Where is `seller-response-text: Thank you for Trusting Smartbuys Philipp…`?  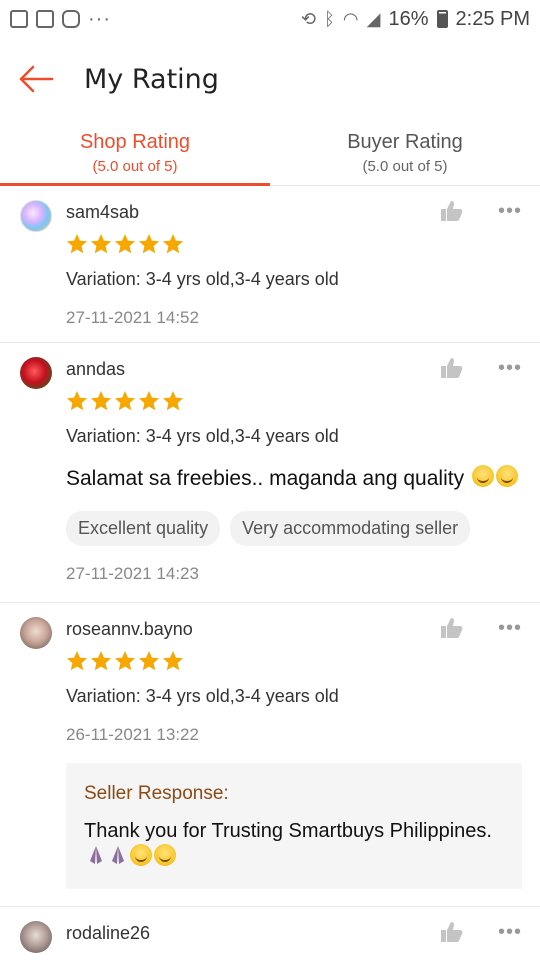
seller-response-text: Thank you for Trusting Smartbuys Philipp… is located at coordinates (294, 844).